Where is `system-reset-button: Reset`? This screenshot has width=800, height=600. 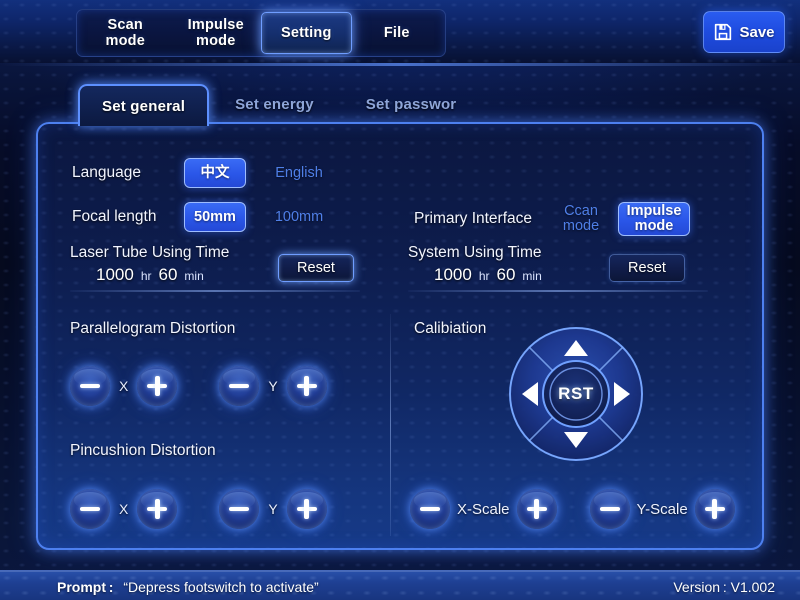 system-reset-button: Reset is located at coordinates (647, 268).